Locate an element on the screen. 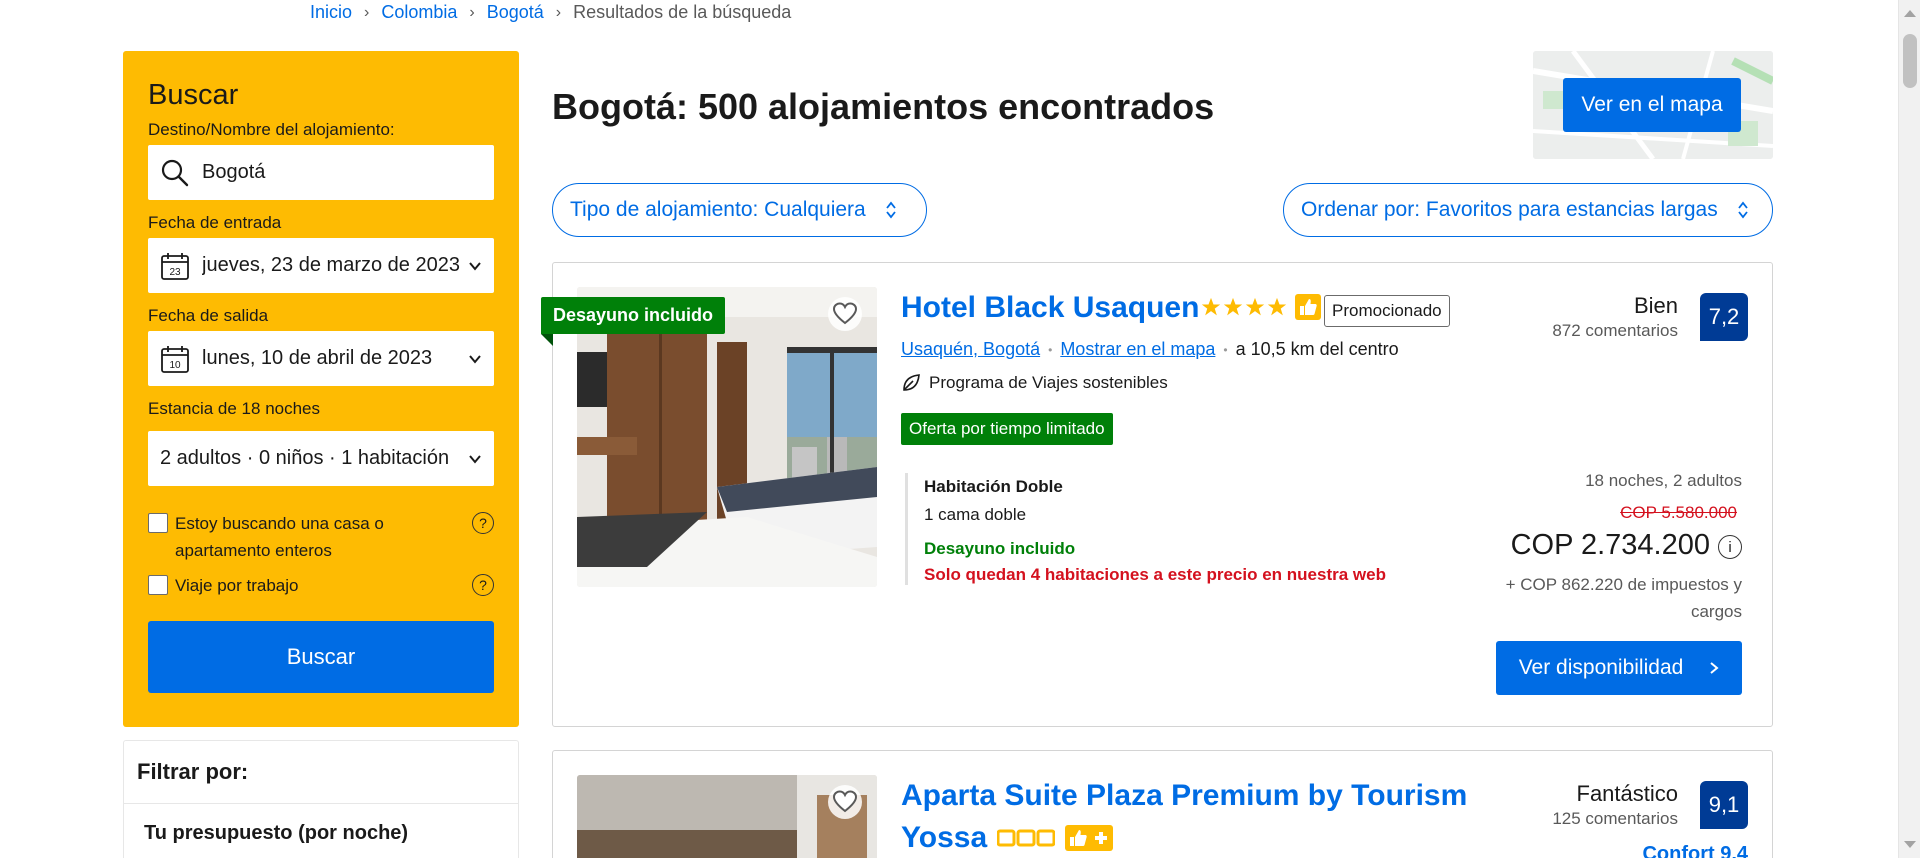 The height and width of the screenshot is (858, 1920). work-trip-option: Viaje por trabajo ? is located at coordinates (321, 585).